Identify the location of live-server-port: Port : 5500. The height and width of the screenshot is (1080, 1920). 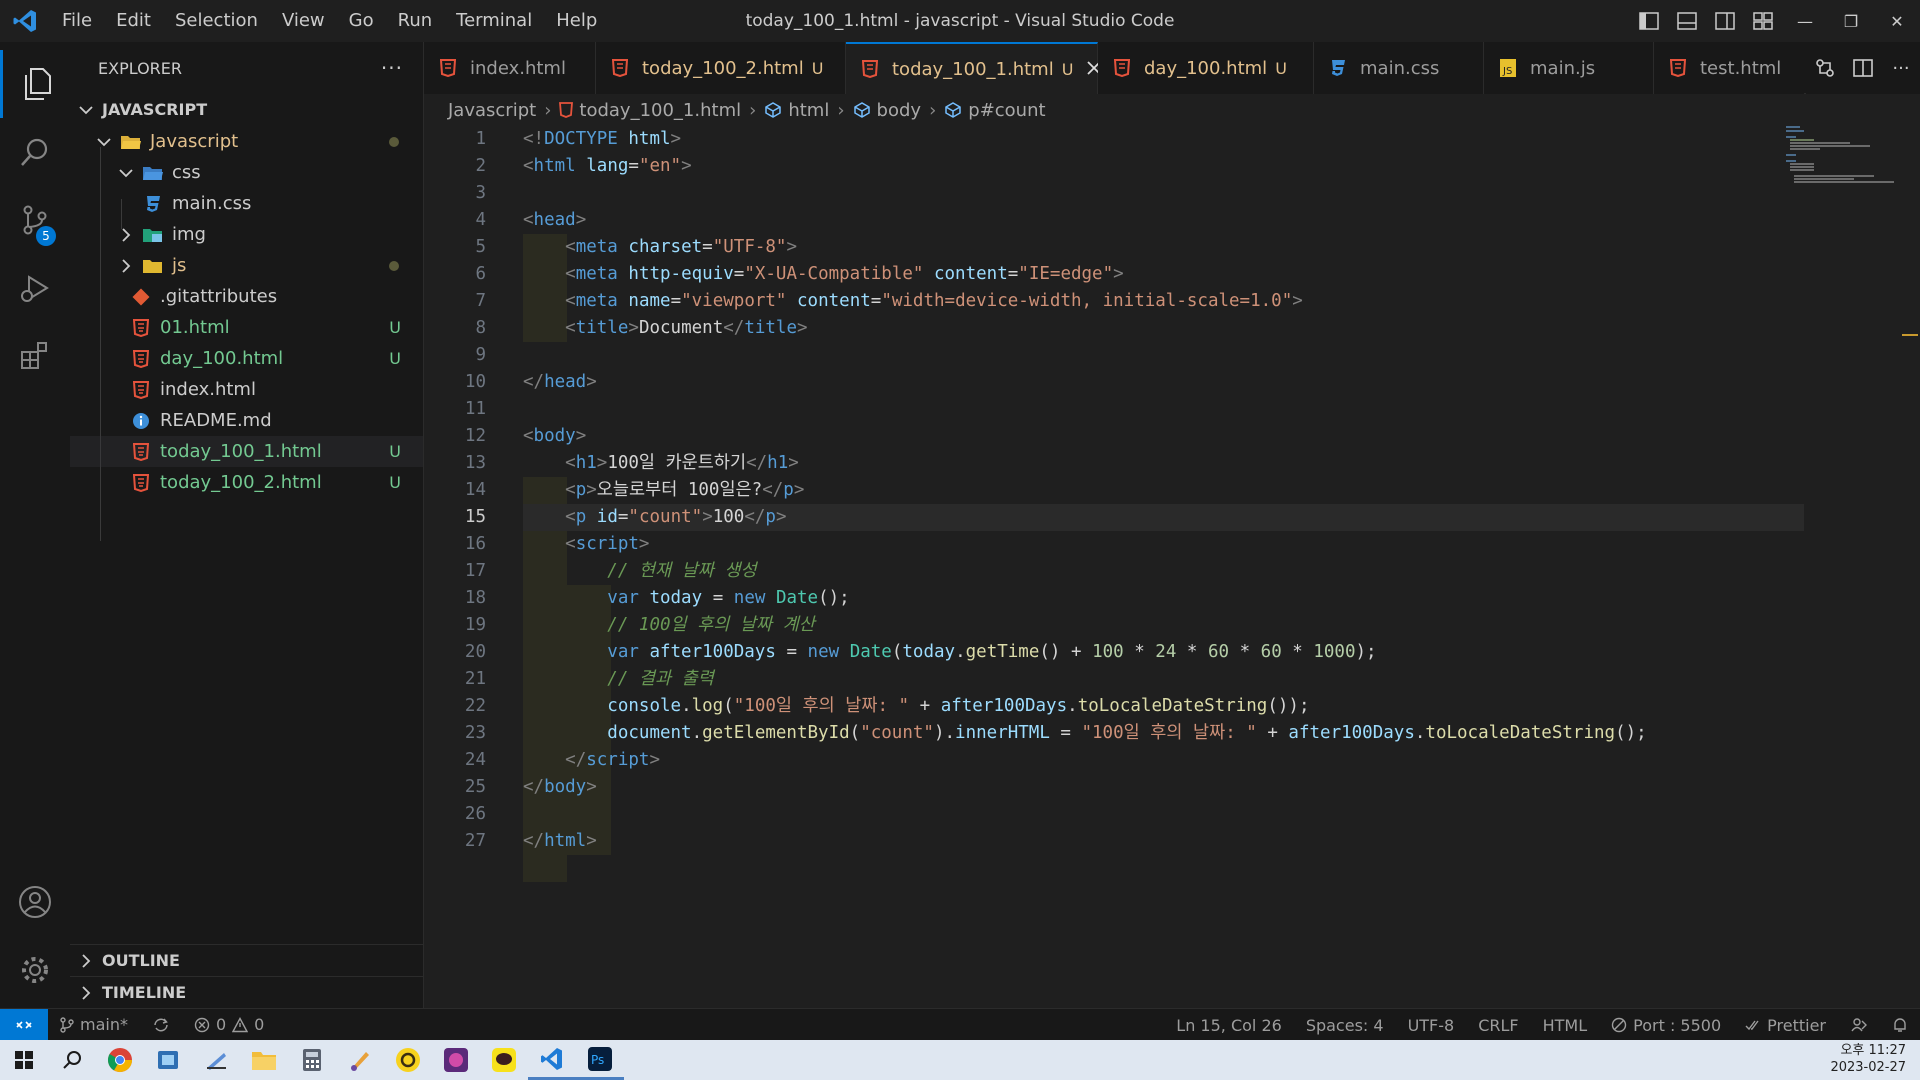
(1666, 1025).